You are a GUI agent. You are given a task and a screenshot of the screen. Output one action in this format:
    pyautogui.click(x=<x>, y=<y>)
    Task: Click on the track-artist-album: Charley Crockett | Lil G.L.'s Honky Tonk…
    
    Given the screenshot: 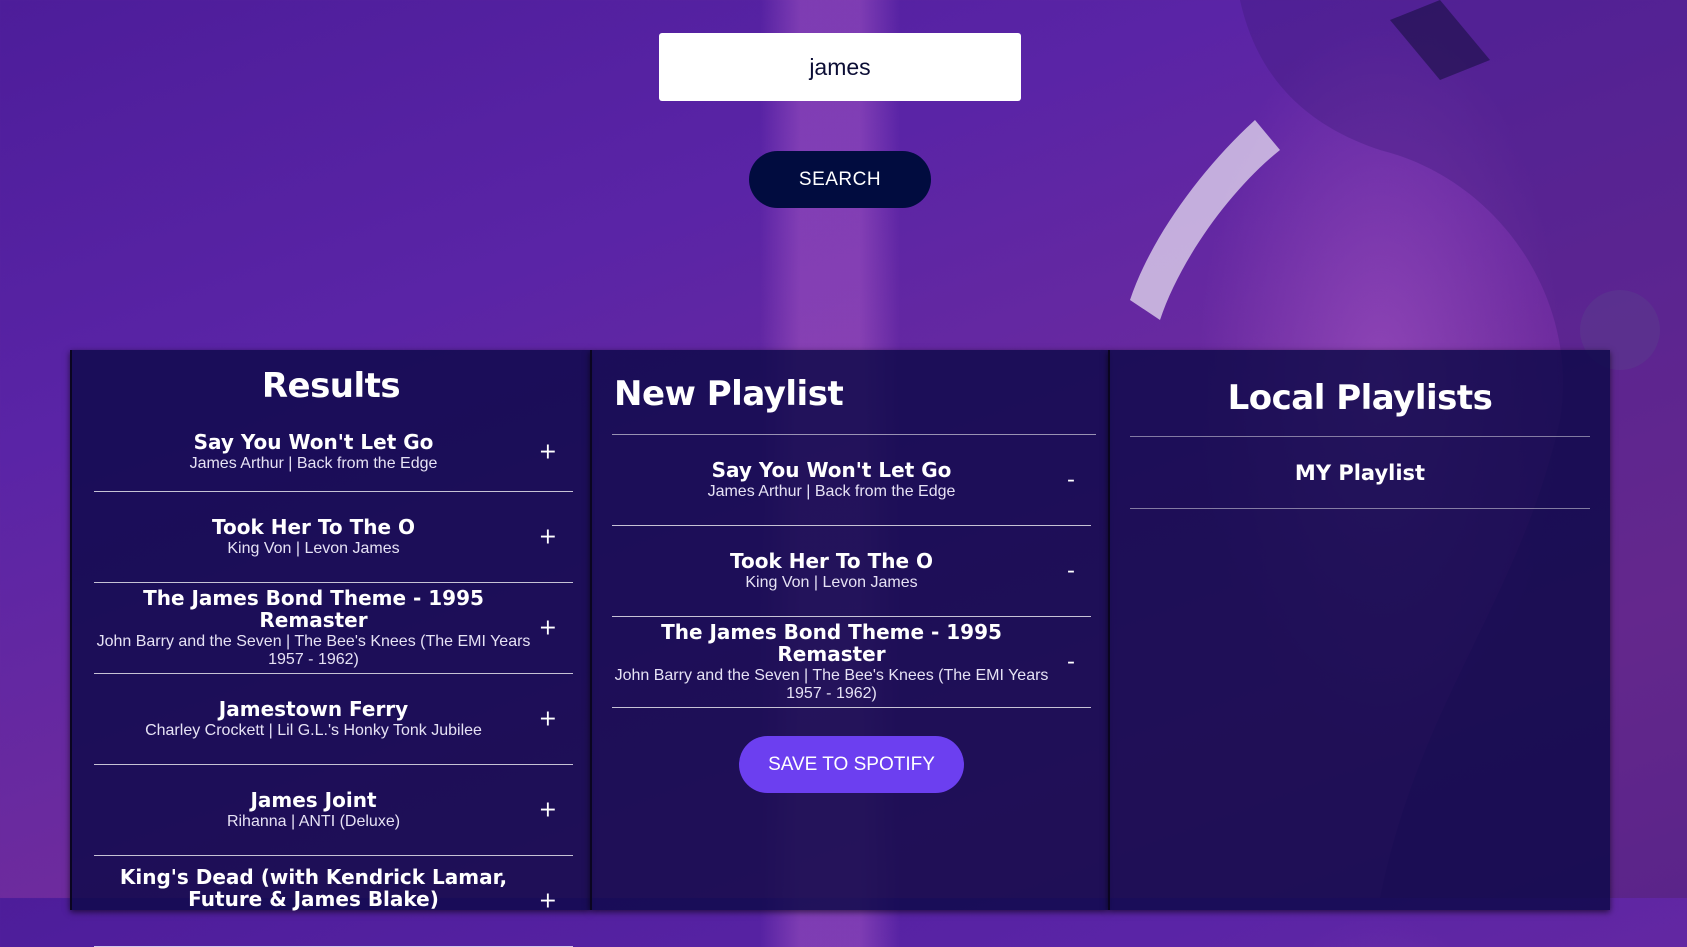 What is the action you would take?
    pyautogui.click(x=313, y=730)
    